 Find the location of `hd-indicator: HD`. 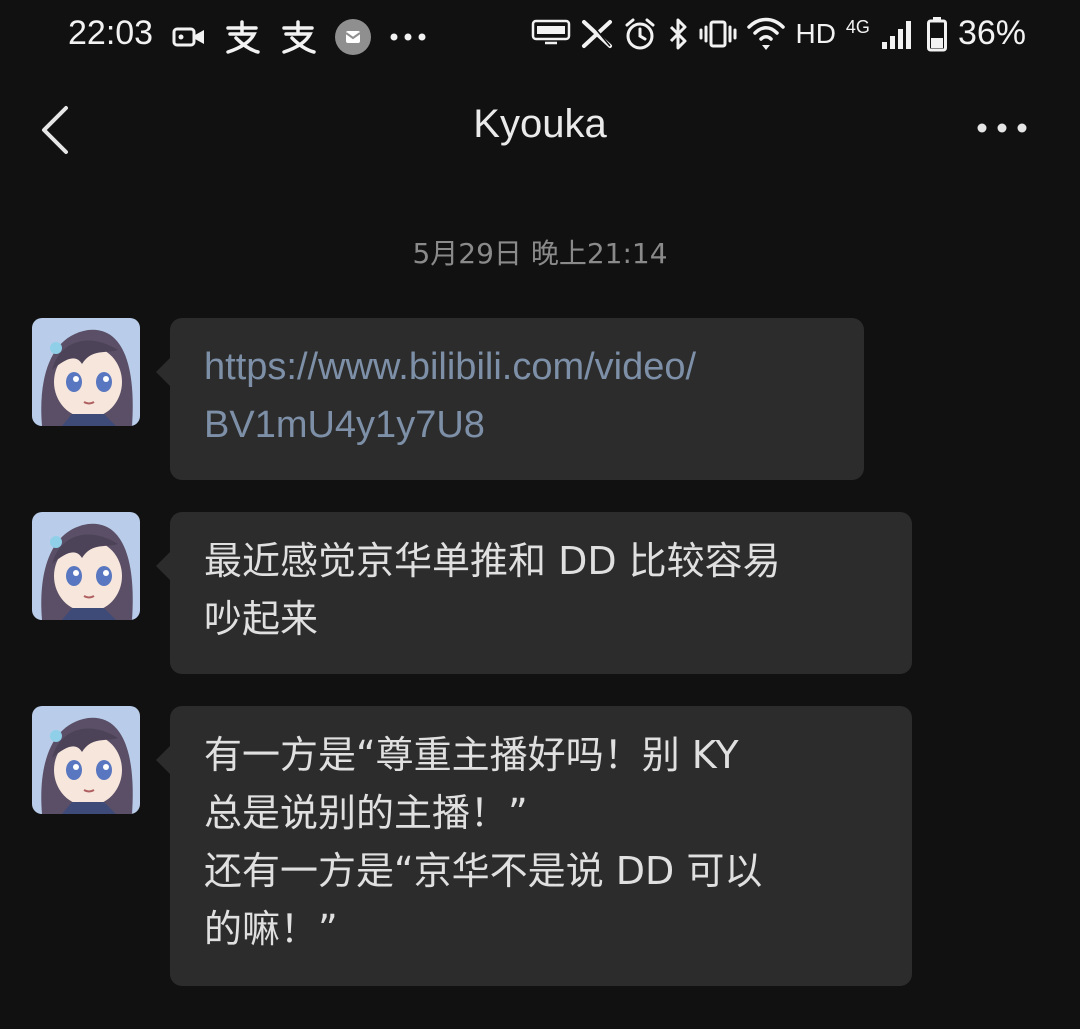

hd-indicator: HD is located at coordinates (815, 33).